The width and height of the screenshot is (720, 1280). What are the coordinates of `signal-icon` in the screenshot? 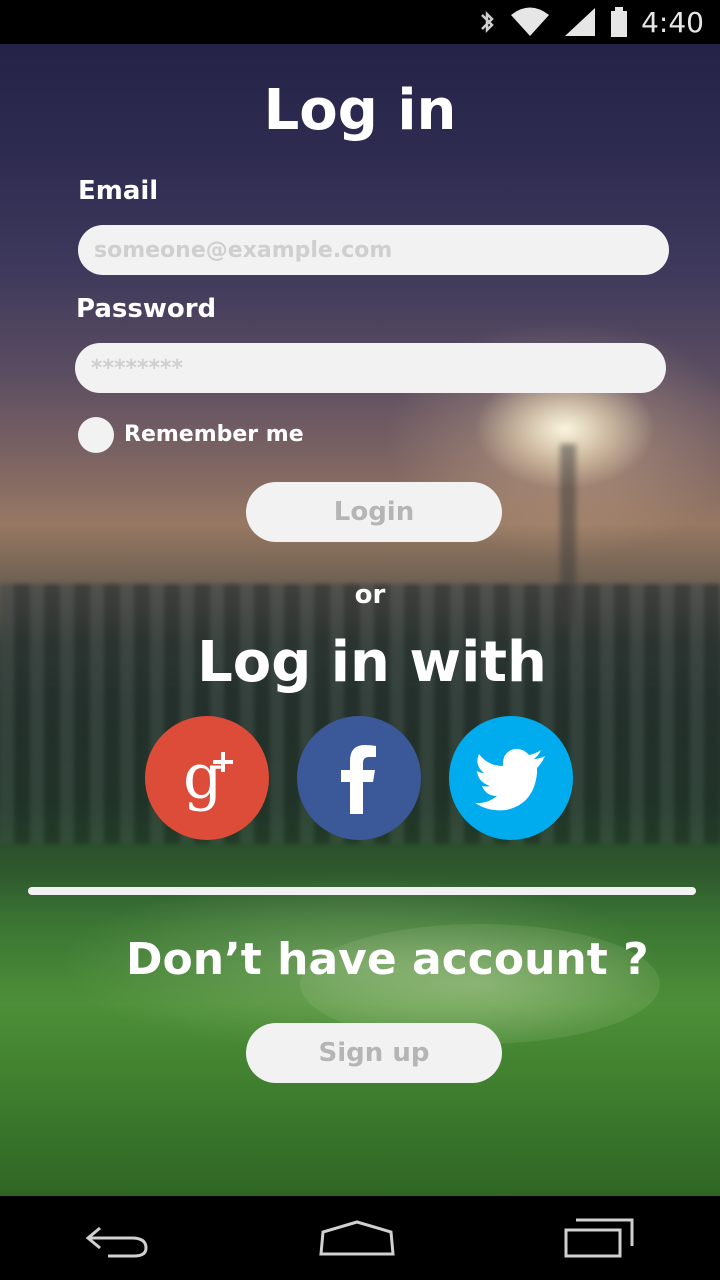 It's located at (580, 22).